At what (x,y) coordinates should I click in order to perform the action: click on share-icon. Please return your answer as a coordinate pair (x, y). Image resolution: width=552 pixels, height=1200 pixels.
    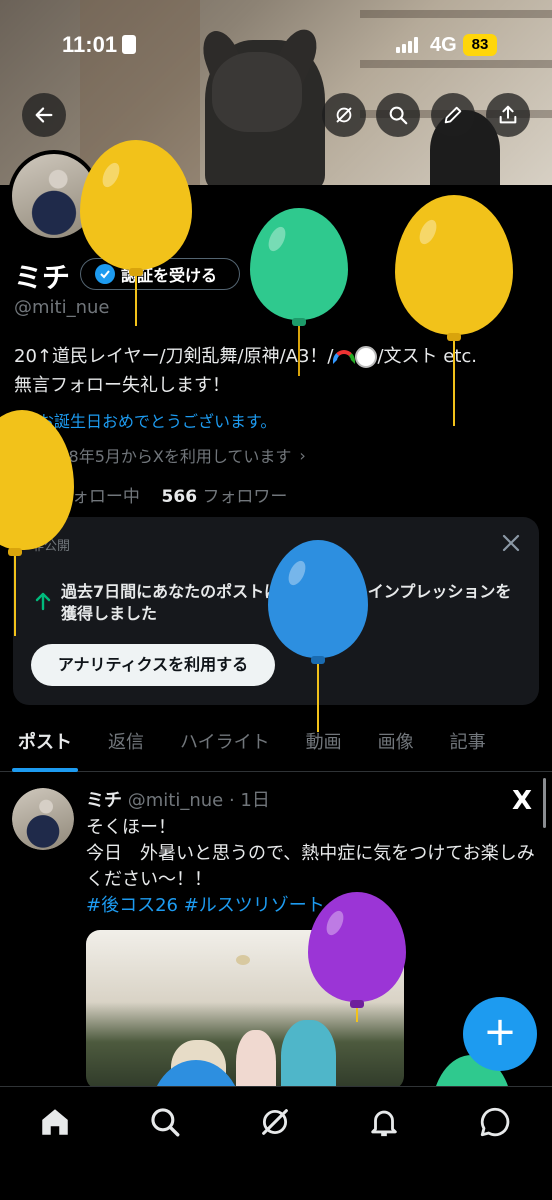
    Looking at the image, I should click on (508, 114).